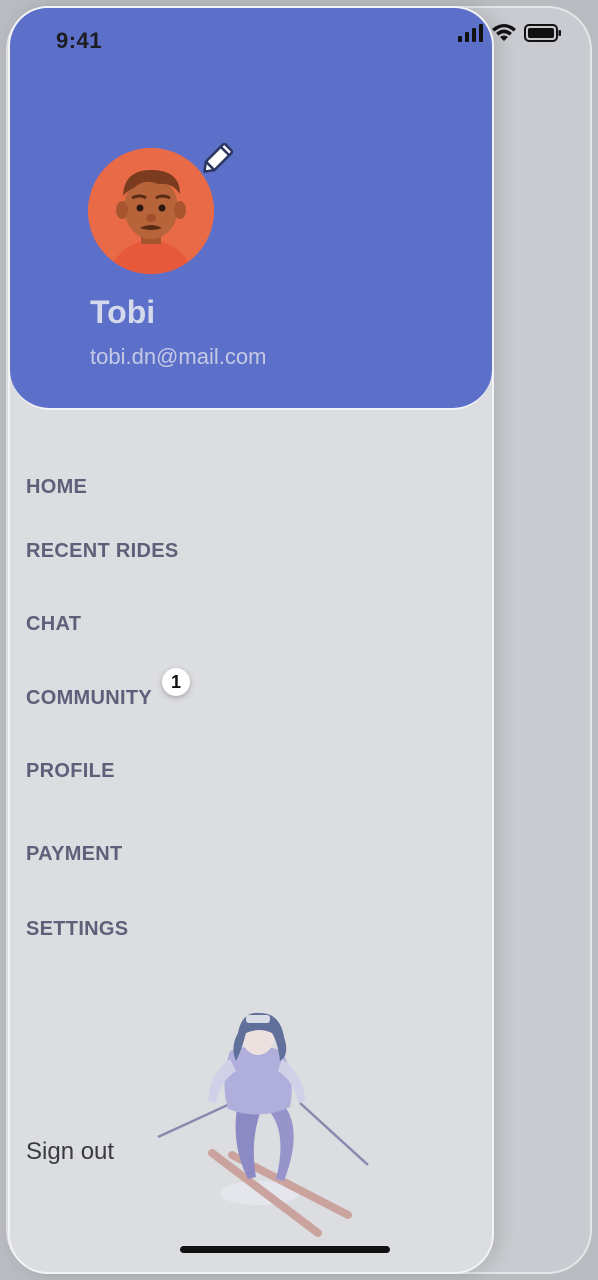  I want to click on status-icons, so click(510, 33).